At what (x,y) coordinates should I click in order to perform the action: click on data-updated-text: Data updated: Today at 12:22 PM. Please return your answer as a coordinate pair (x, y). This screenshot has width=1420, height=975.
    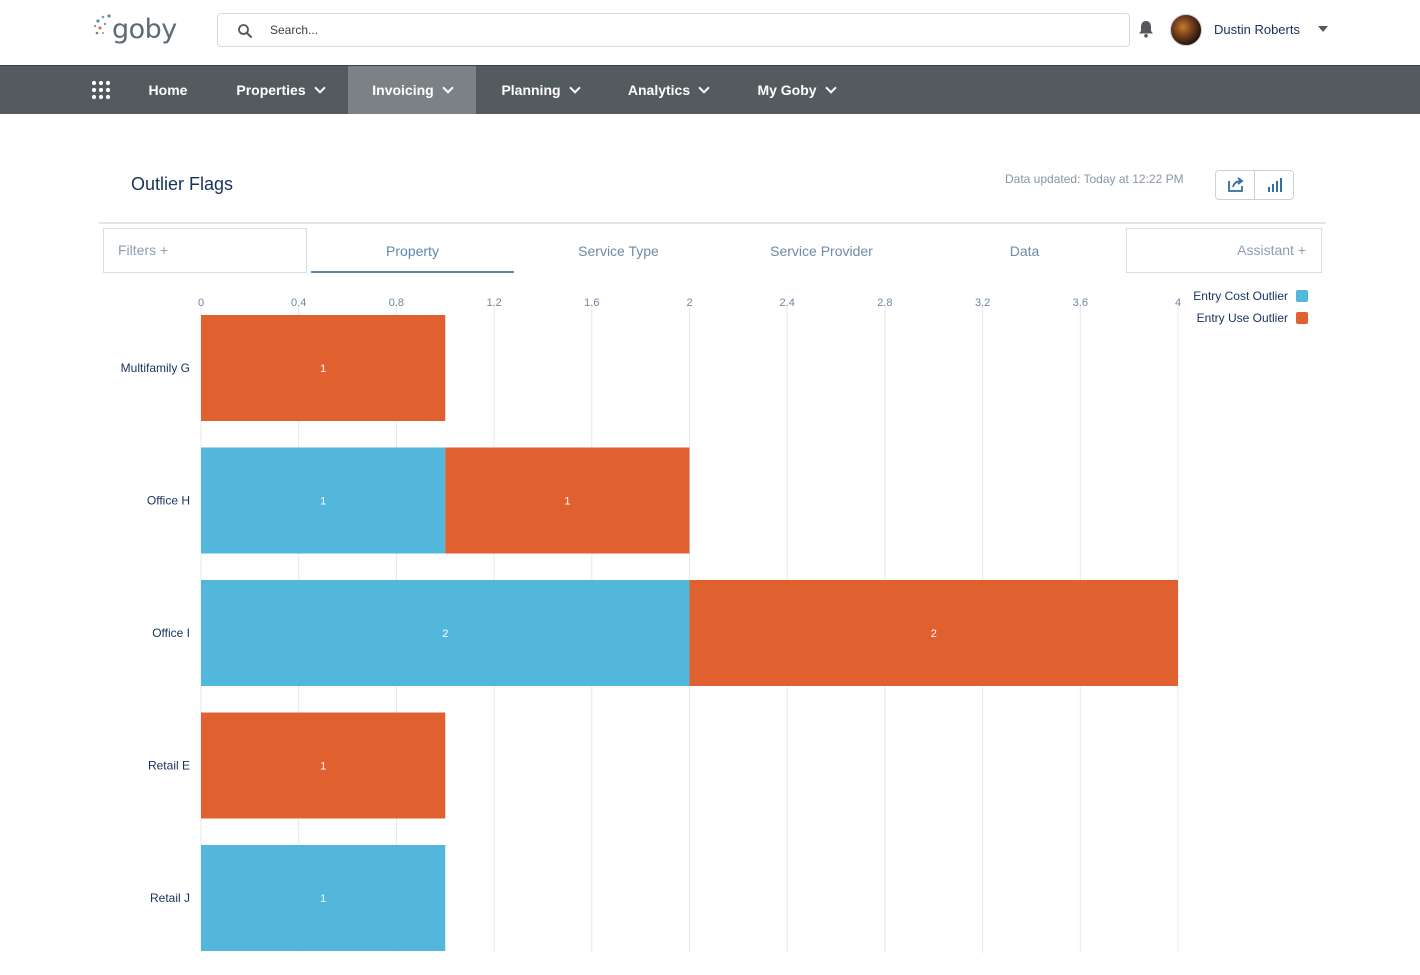
    Looking at the image, I should click on (1094, 179).